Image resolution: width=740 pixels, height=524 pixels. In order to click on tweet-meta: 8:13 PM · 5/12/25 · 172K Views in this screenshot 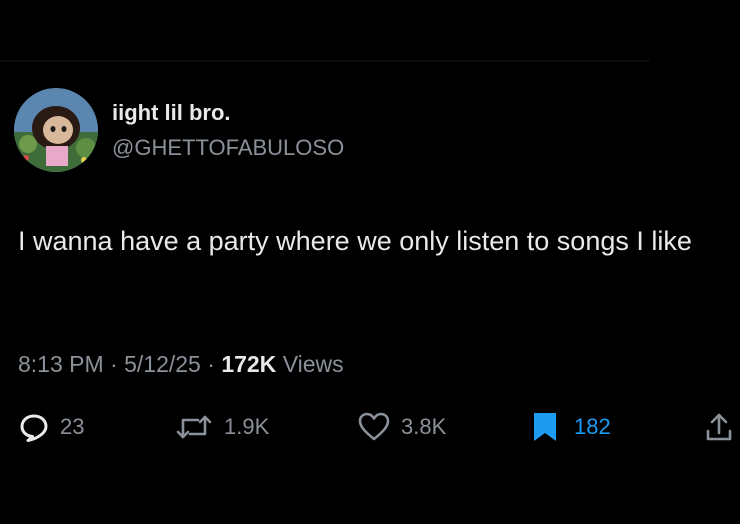, I will do `click(181, 364)`.